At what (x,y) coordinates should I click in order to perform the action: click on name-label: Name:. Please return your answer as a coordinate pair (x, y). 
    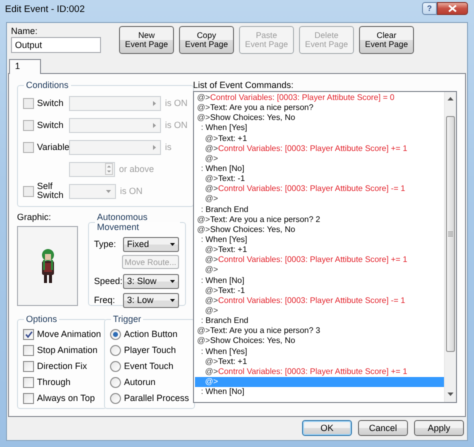
    Looking at the image, I should click on (25, 31).